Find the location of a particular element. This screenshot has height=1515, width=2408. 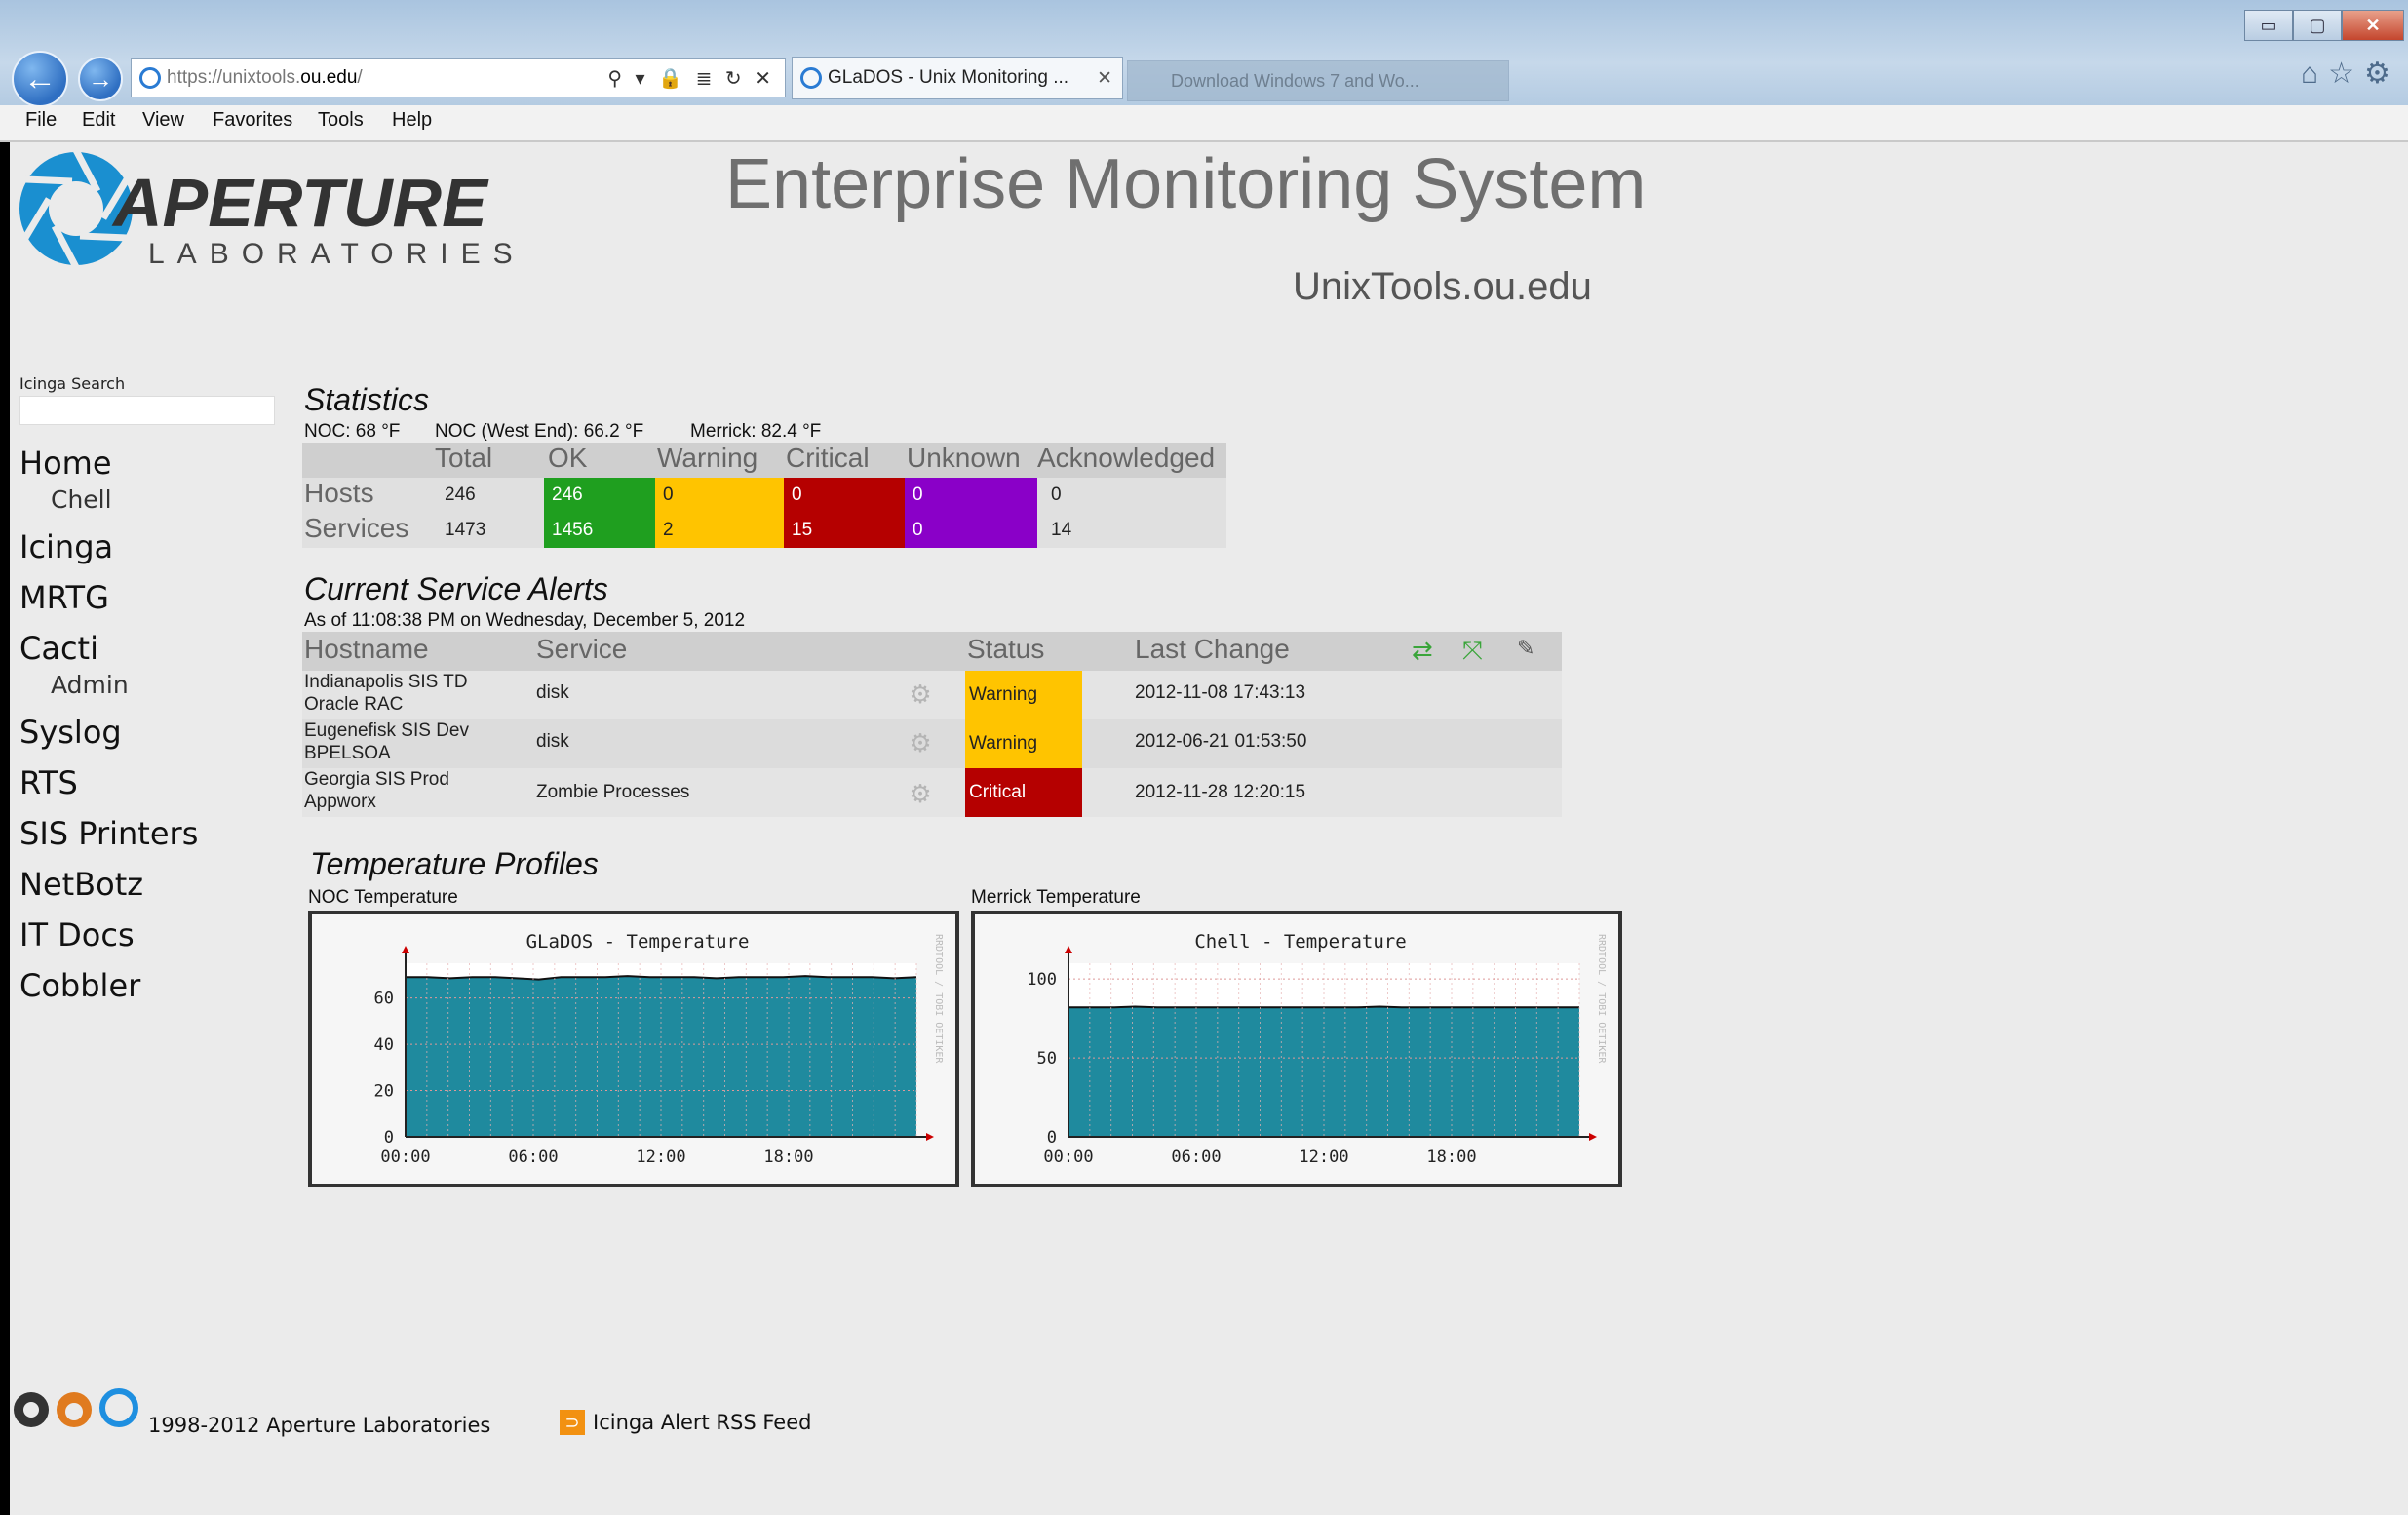

hosts-total: 246 is located at coordinates (490, 495).